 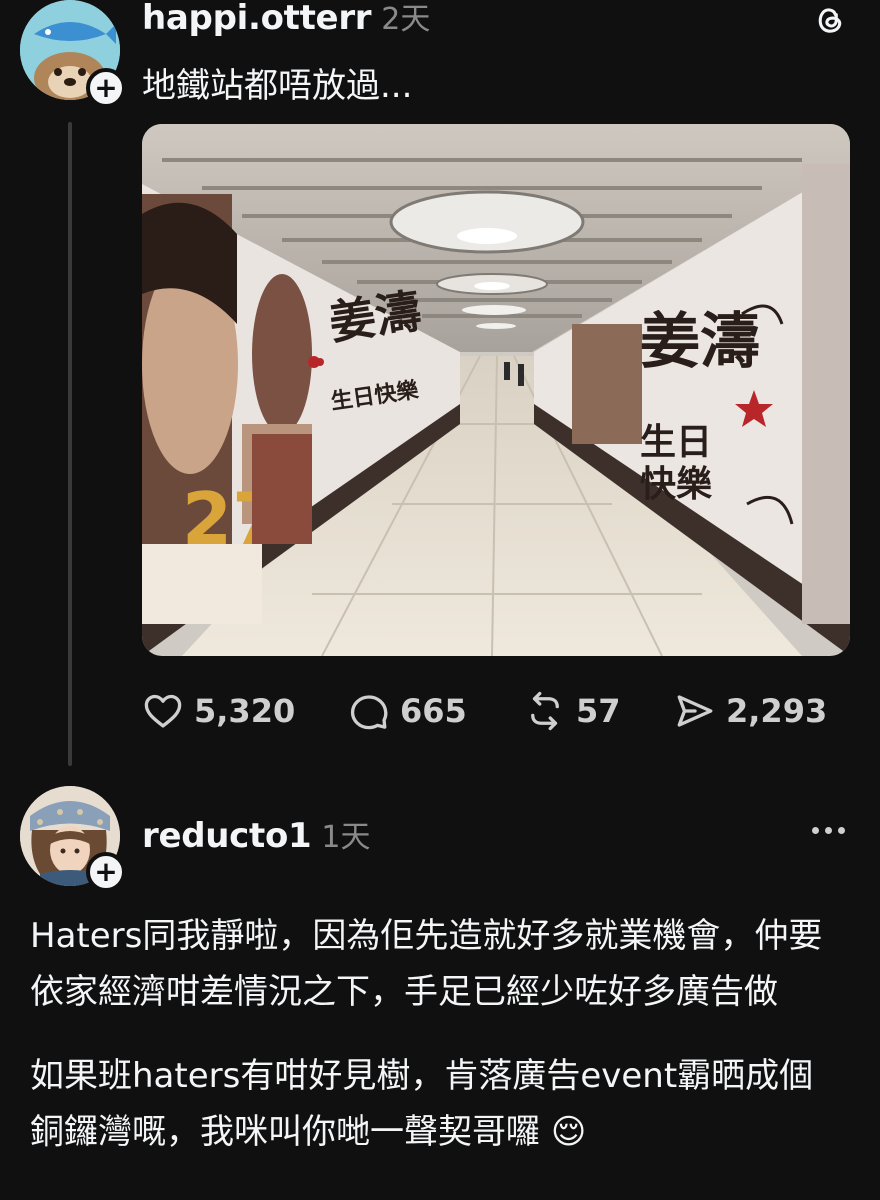 What do you see at coordinates (346, 837) in the screenshot?
I see `reply-time: 1天` at bounding box center [346, 837].